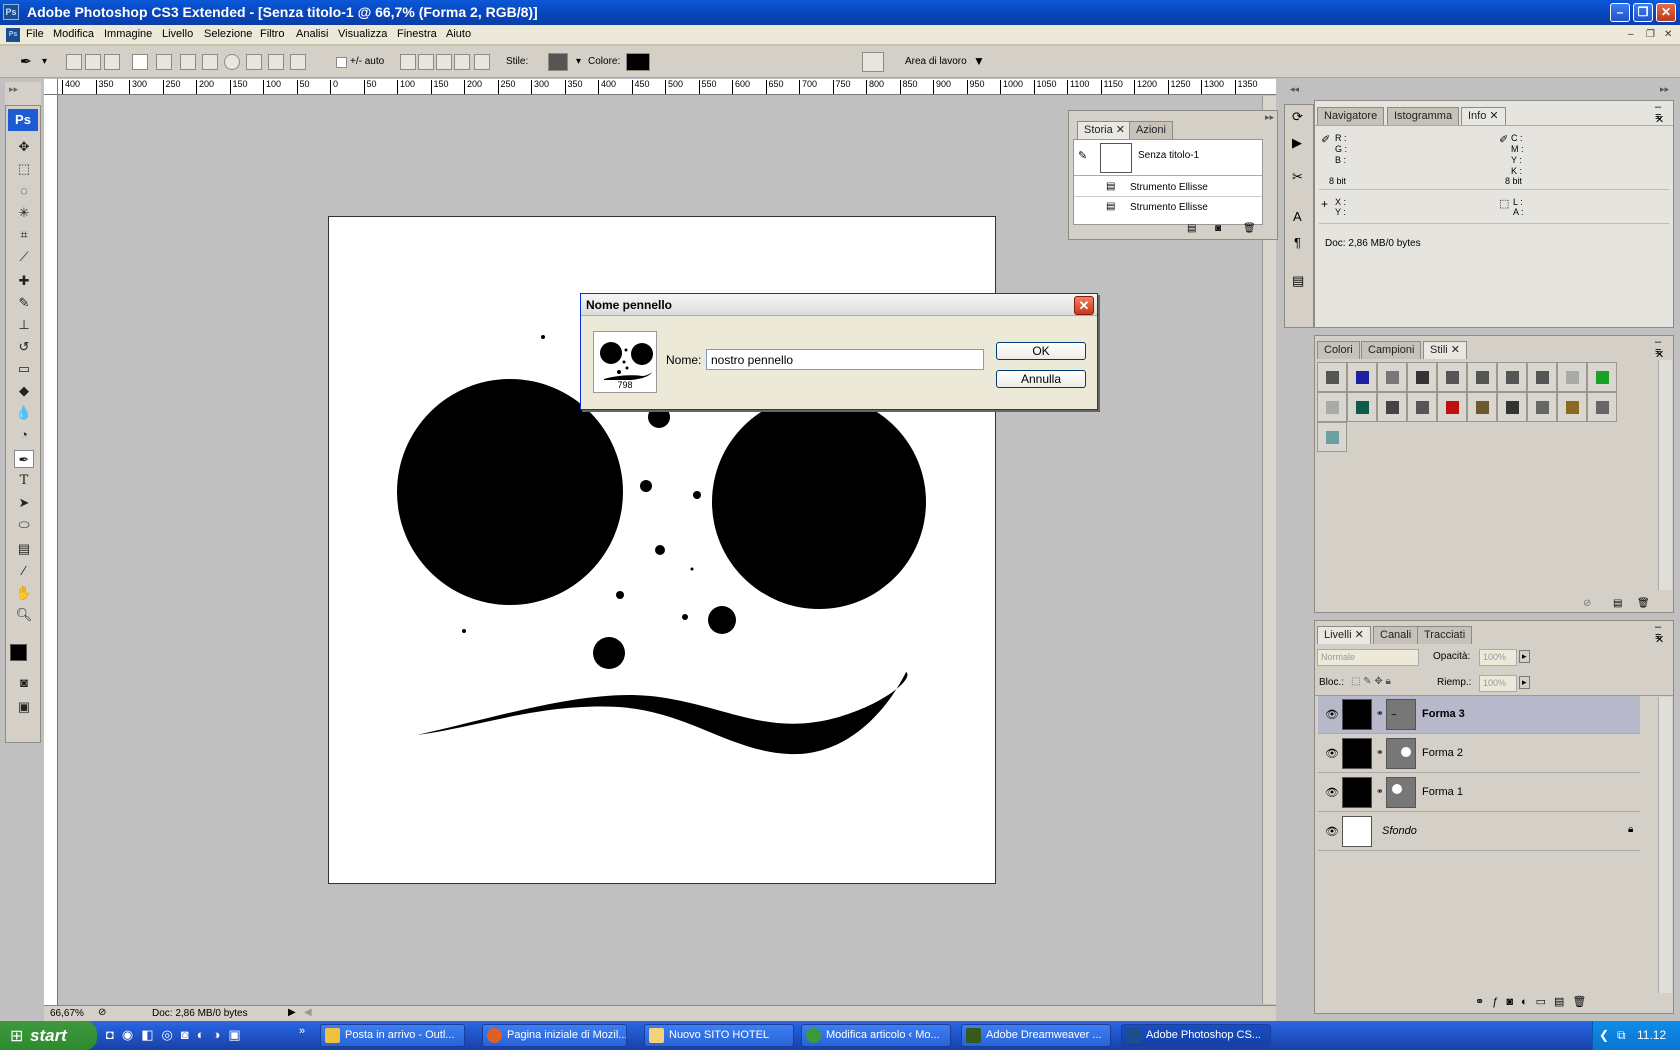 Image resolution: width=1680 pixels, height=1050 pixels. Describe the element at coordinates (201, 1036) in the screenshot. I see `quick-launch-icons: ◘◉◧◎◙◐◑▣` at that location.